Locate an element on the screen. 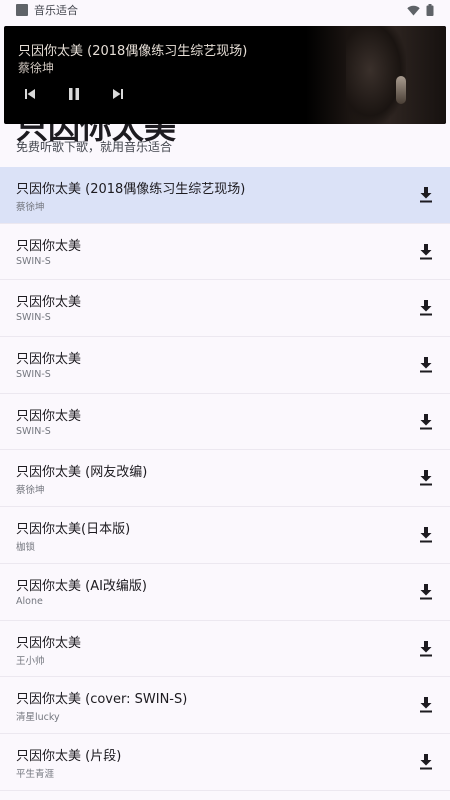 Image resolution: width=450 pixels, height=800 pixels. song-row: 只因你太美 (2018偶像练习生综艺现场) 蔡徐坤 is located at coordinates (225, 195).